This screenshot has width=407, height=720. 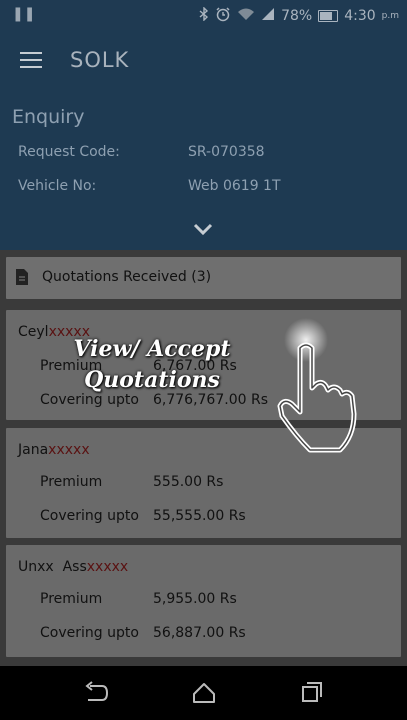 What do you see at coordinates (57, 186) in the screenshot?
I see `vehicle-no-label: Vehicle No:` at bounding box center [57, 186].